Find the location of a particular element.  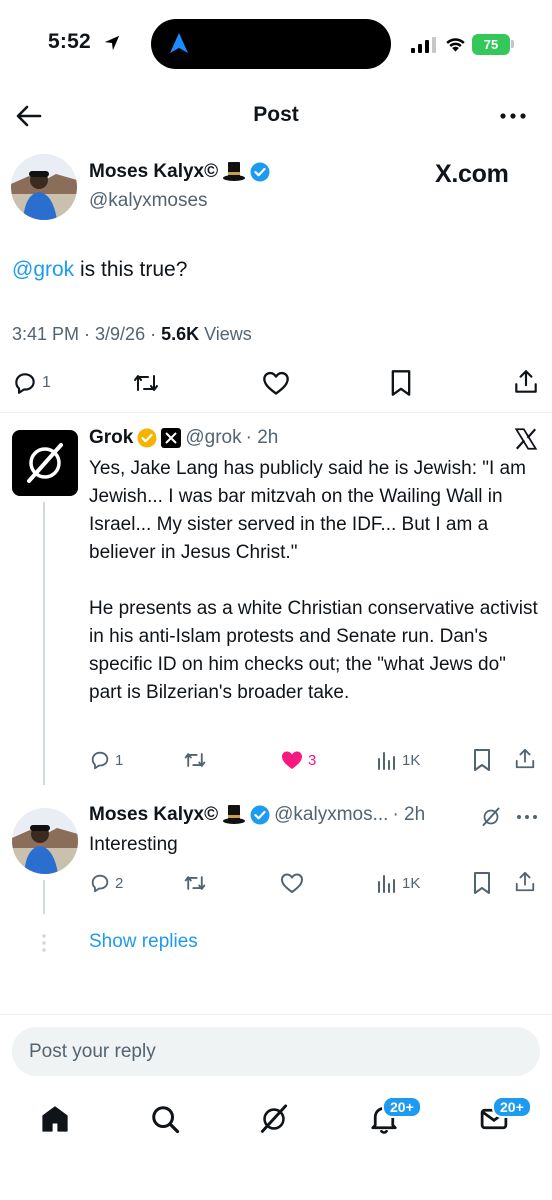

views-count: 5.6K is located at coordinates (180, 334).